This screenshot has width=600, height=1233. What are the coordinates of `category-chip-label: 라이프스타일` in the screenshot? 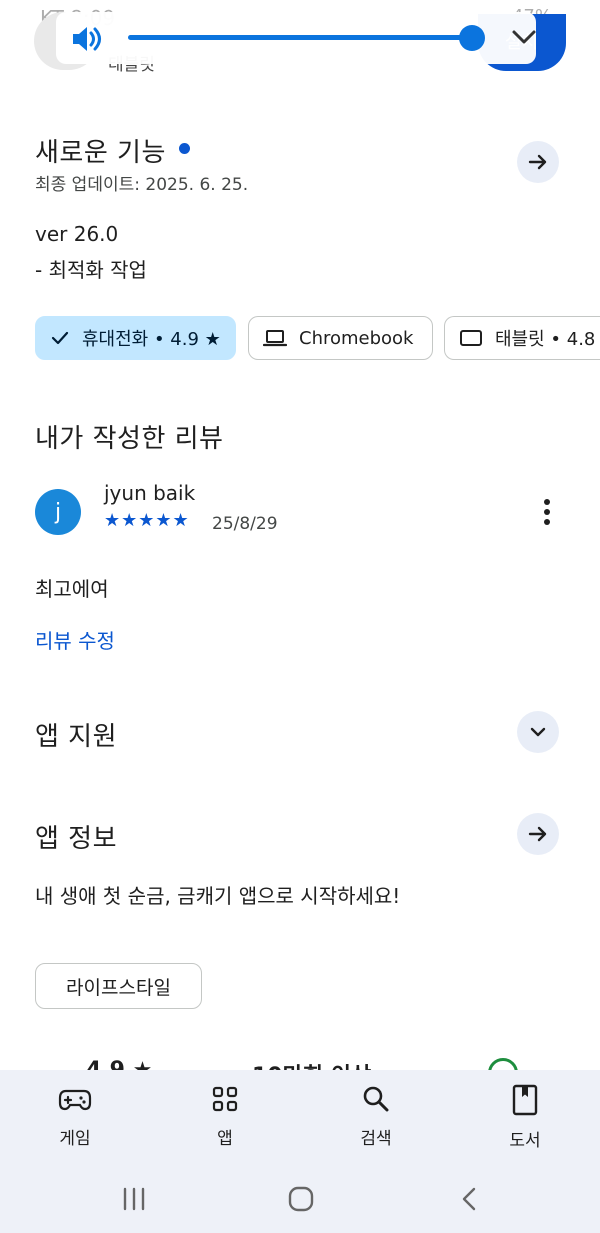 It's located at (118, 987).